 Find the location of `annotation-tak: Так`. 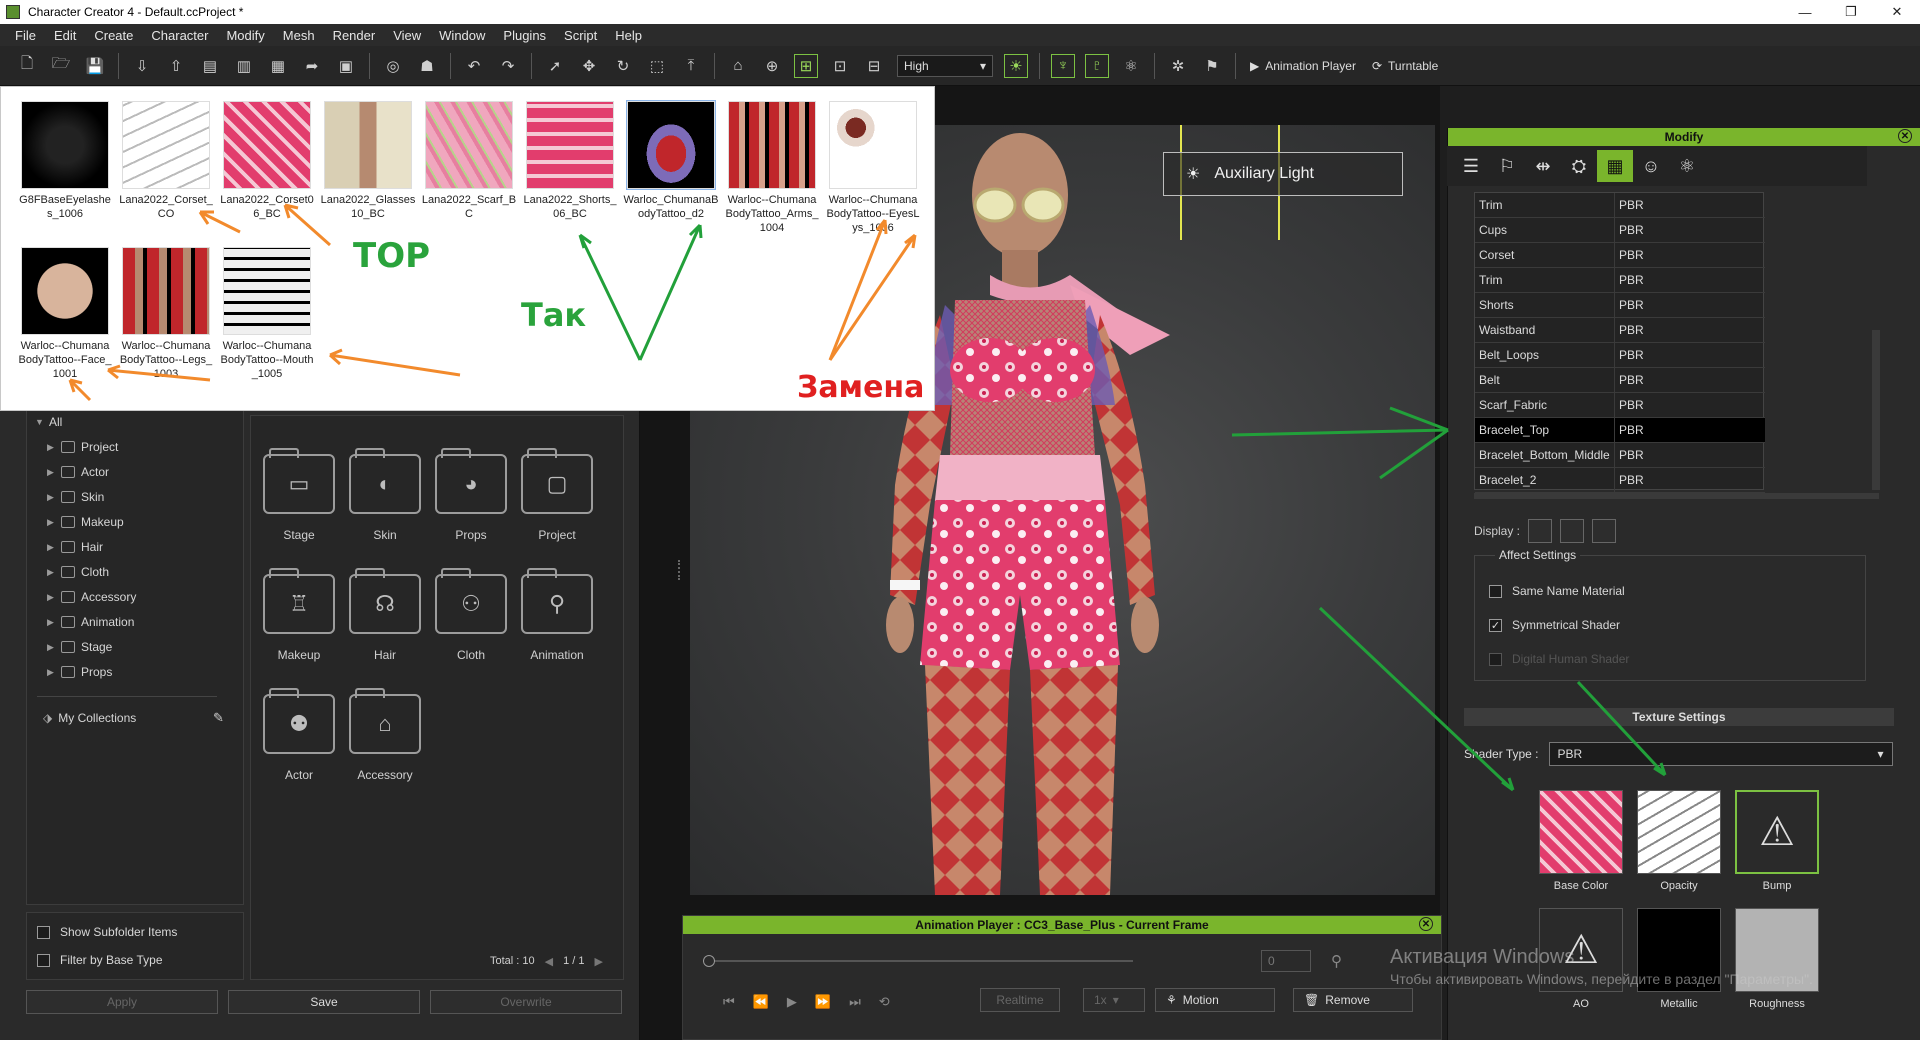

annotation-tak: Так is located at coordinates (554, 315).